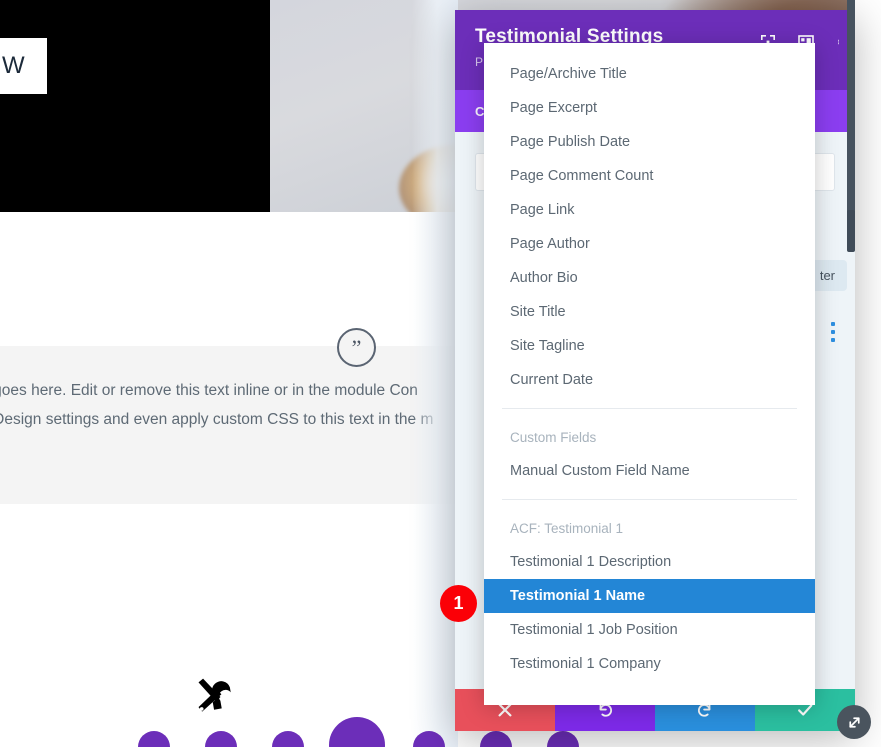 This screenshot has width=881, height=747. What do you see at coordinates (649, 471) in the screenshot?
I see `dropdown-item: Manual Custom Field Name` at bounding box center [649, 471].